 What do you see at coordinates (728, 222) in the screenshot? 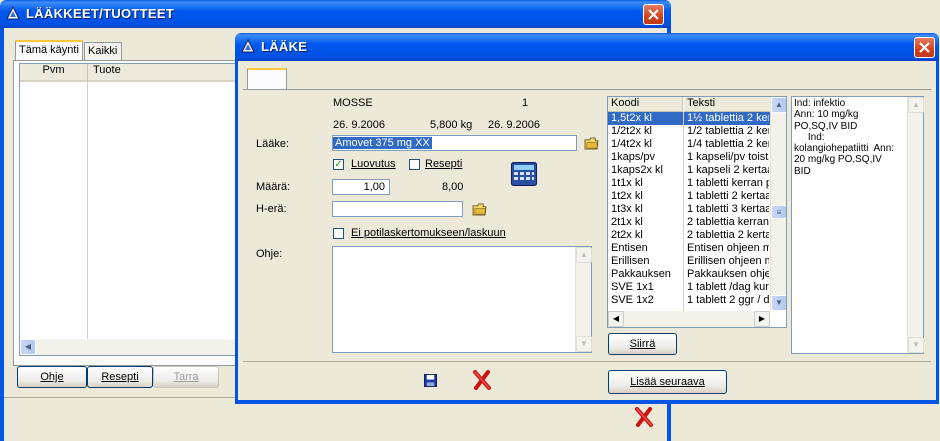
I see `dosage-text: 2 tablettia kerran` at bounding box center [728, 222].